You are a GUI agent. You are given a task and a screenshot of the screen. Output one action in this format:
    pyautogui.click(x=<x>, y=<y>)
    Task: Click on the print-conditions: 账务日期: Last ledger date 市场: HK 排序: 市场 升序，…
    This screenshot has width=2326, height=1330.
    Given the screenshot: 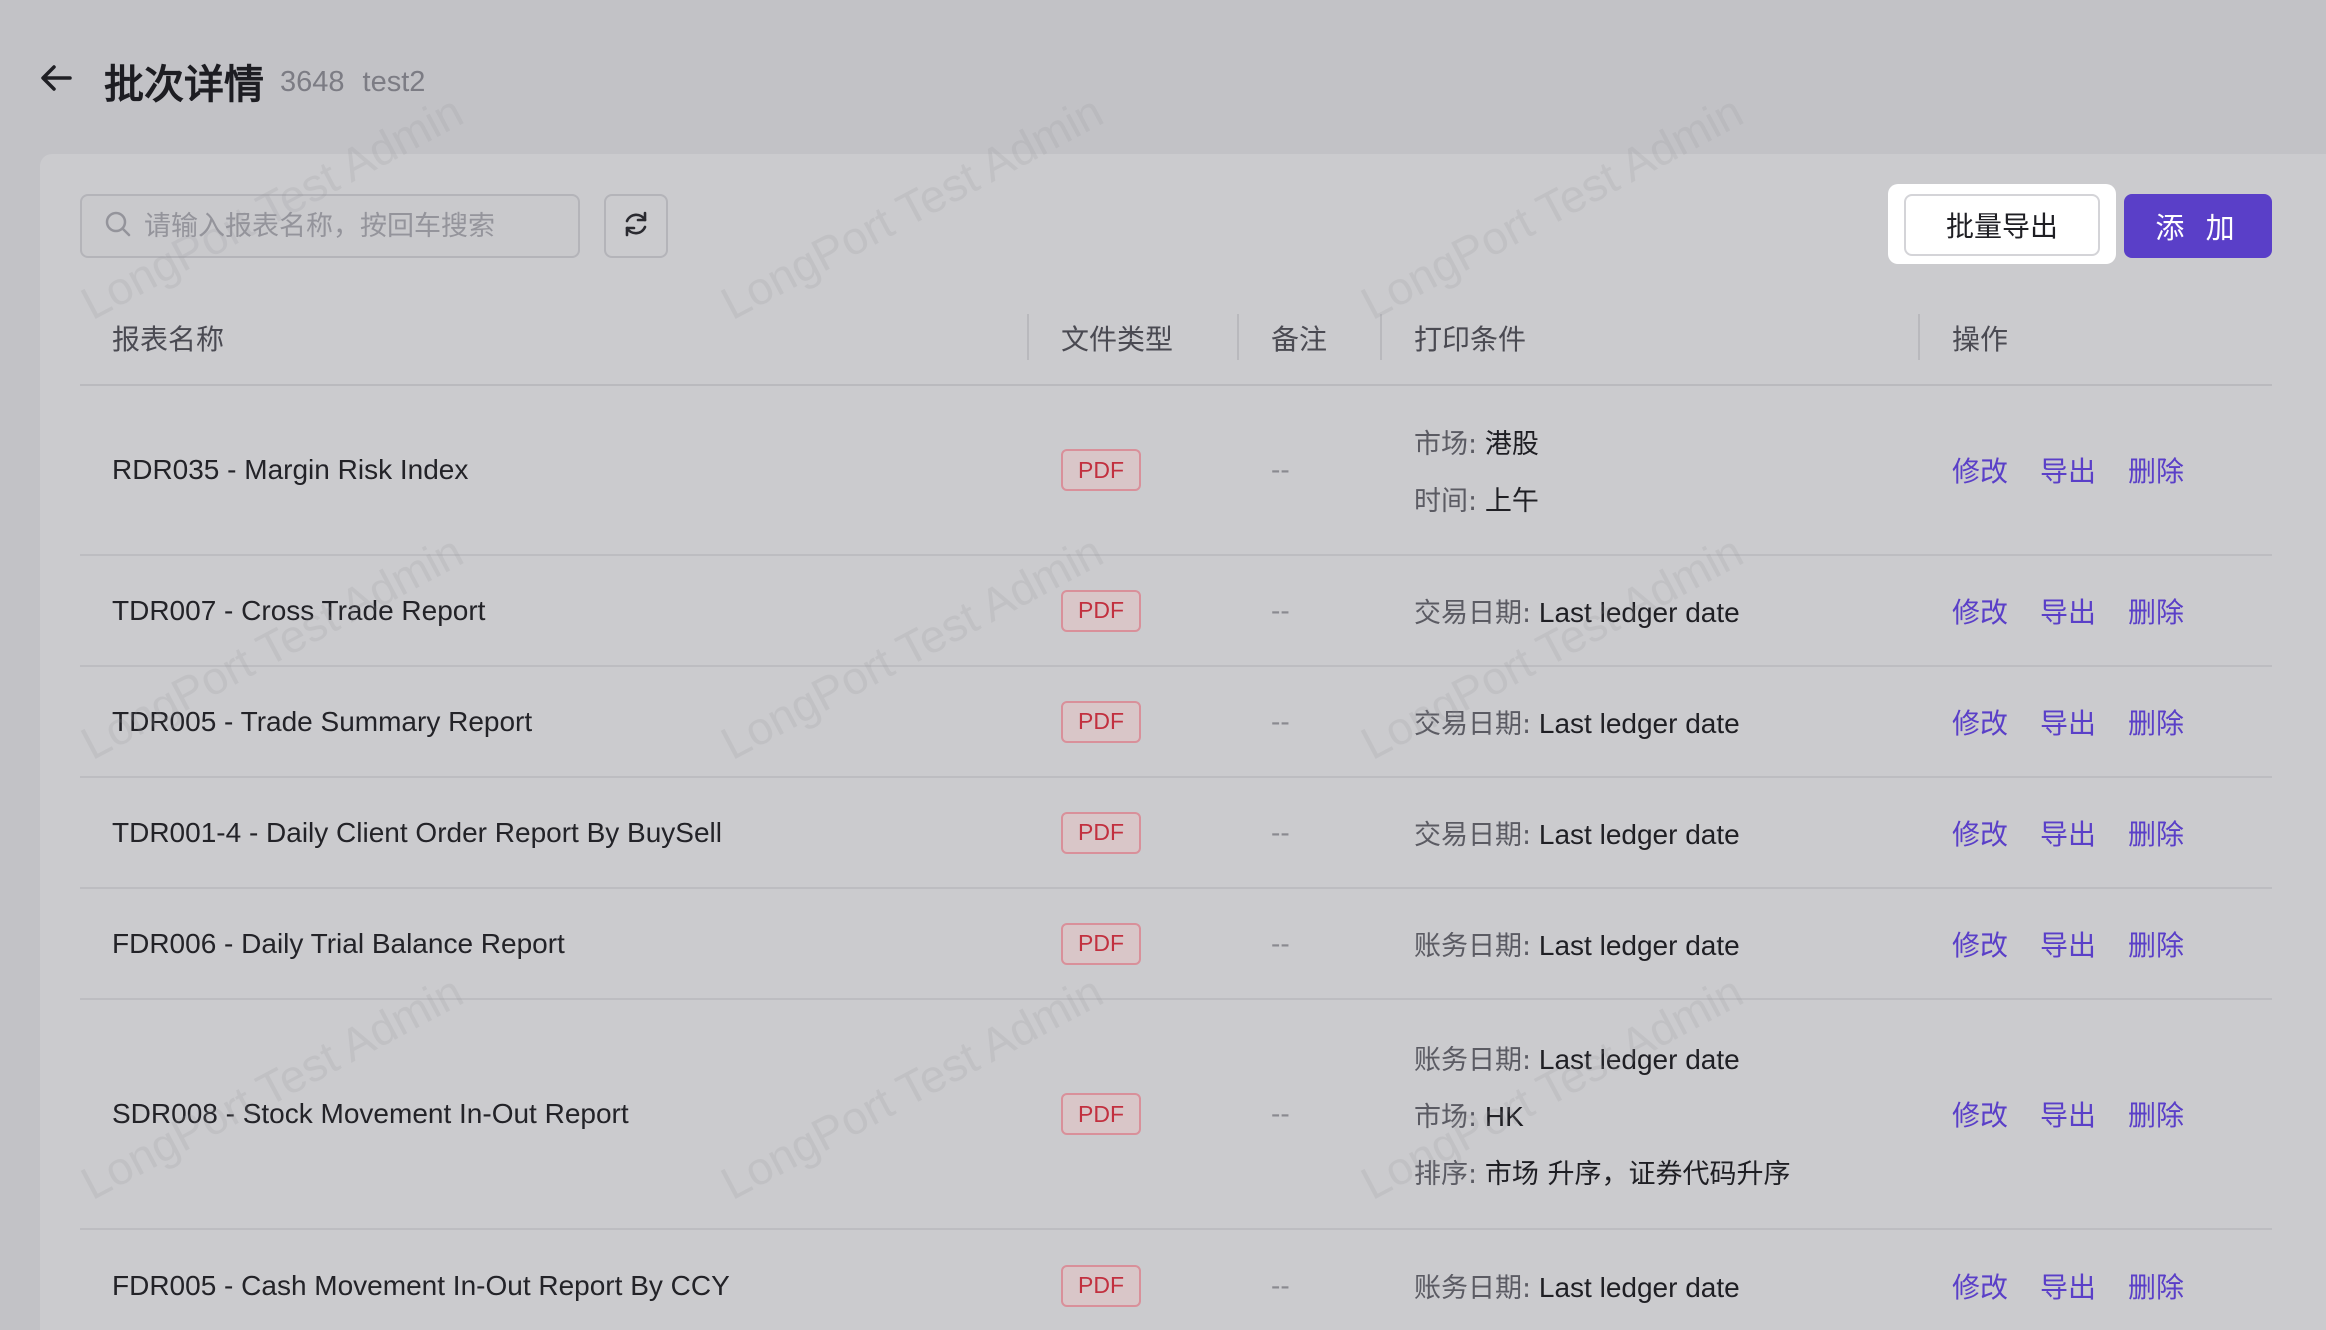 What is the action you would take?
    pyautogui.click(x=1602, y=1114)
    